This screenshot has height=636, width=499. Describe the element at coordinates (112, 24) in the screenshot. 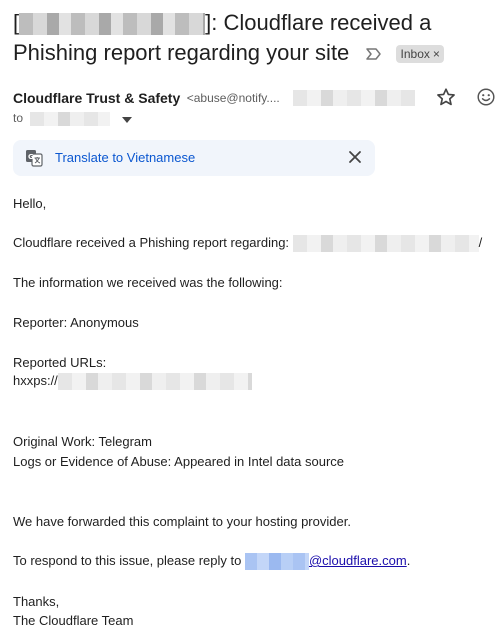

I see `redacted-domain` at that location.